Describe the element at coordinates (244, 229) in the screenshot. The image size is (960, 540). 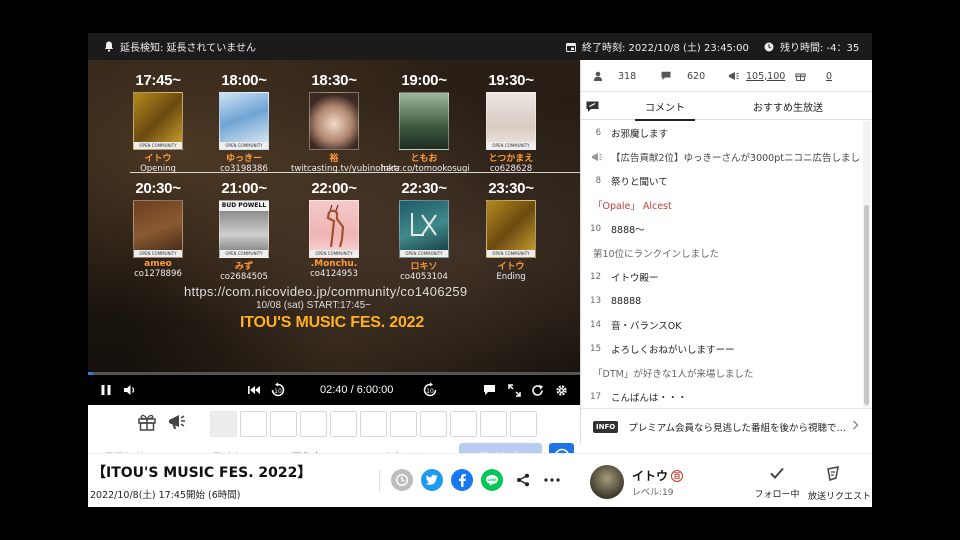
I see `slot-thumbnail: BUD POWELL OPEN COMMUNITY` at that location.